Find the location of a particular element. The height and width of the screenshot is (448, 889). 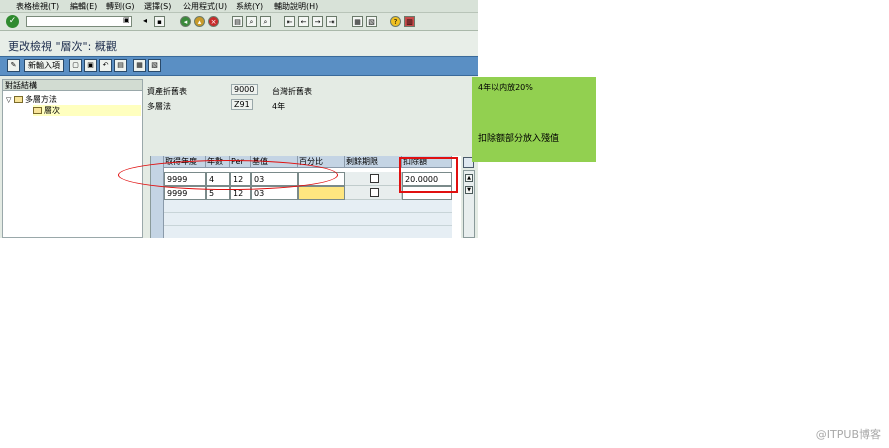

select-all-icon: ▤ is located at coordinates (120, 65).